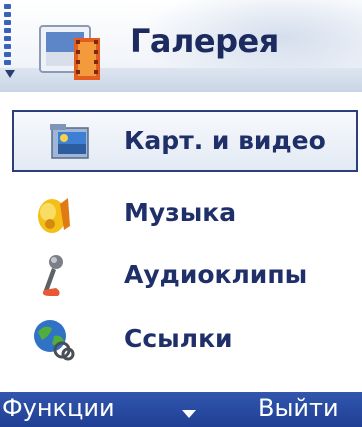  Describe the element at coordinates (189, 414) in the screenshot. I see `options-dropdown-arrow-icon` at that location.